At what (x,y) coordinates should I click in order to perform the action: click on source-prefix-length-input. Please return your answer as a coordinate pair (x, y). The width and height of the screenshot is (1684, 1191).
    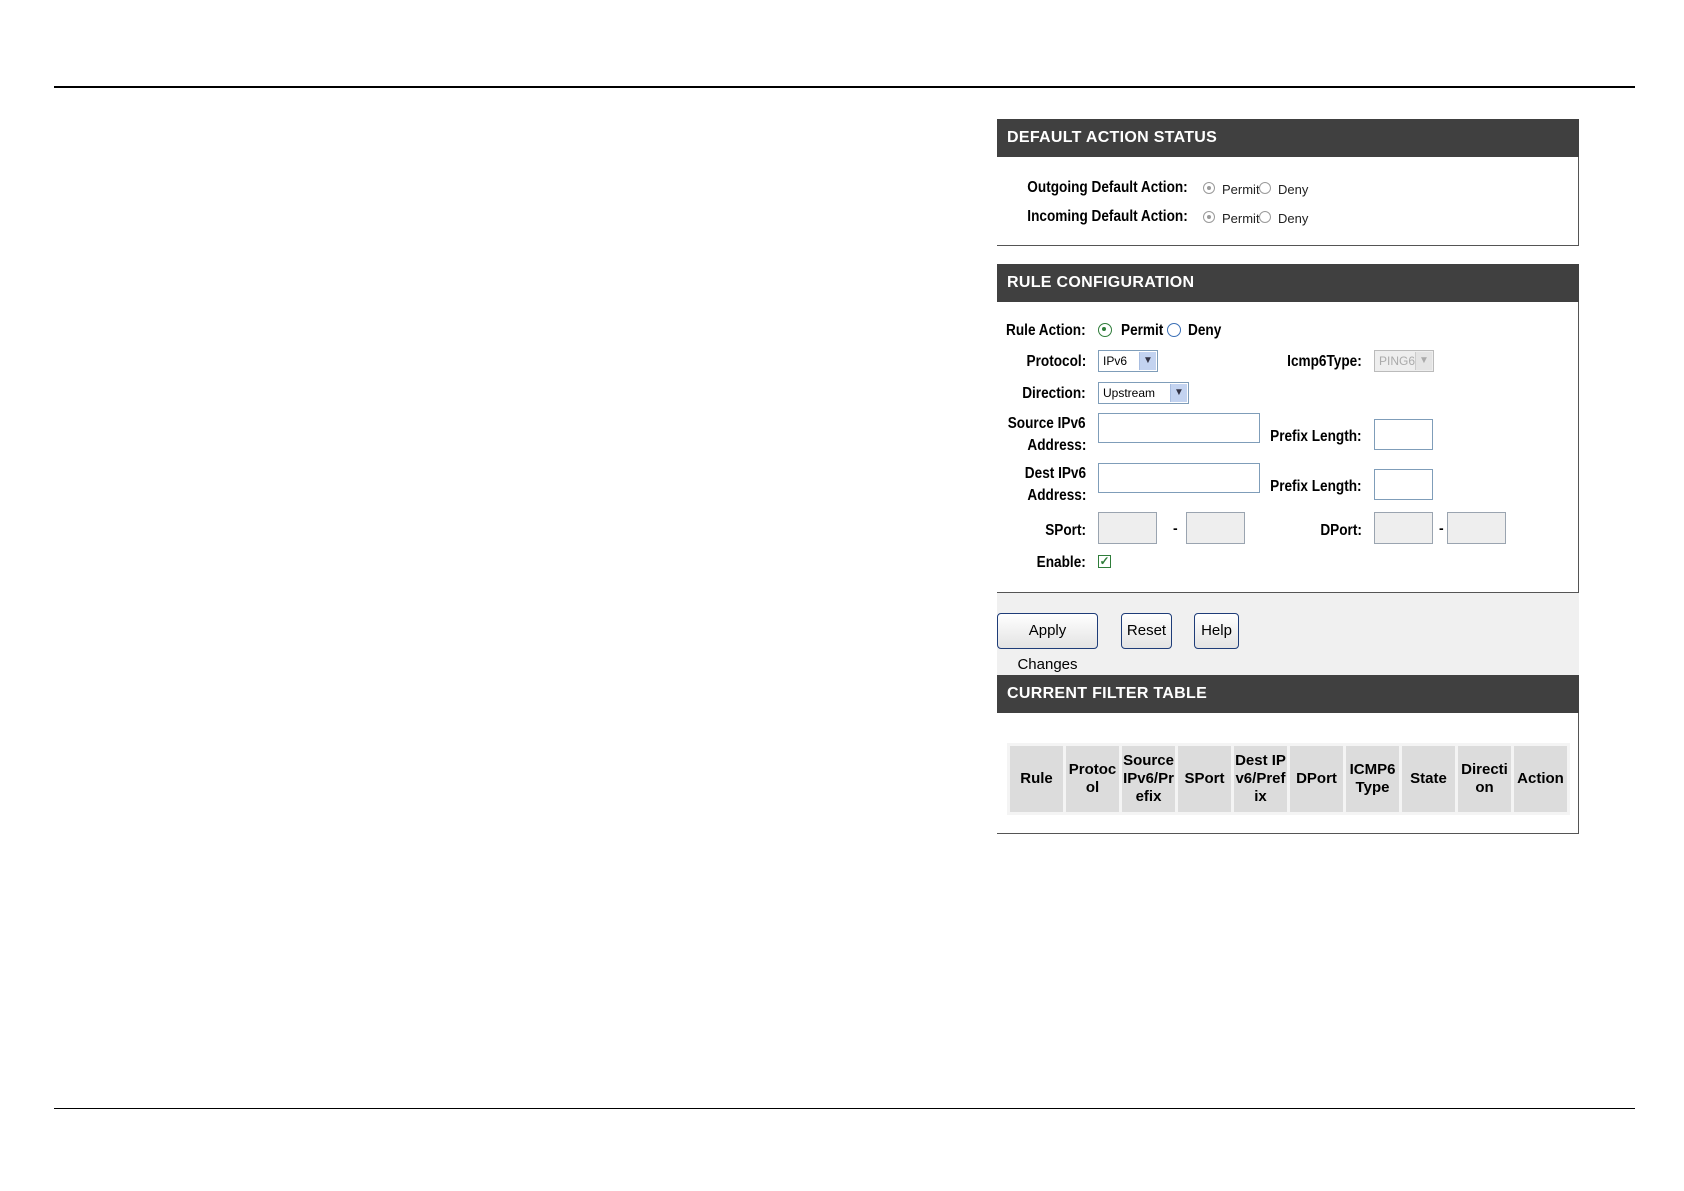
    Looking at the image, I should click on (1403, 434).